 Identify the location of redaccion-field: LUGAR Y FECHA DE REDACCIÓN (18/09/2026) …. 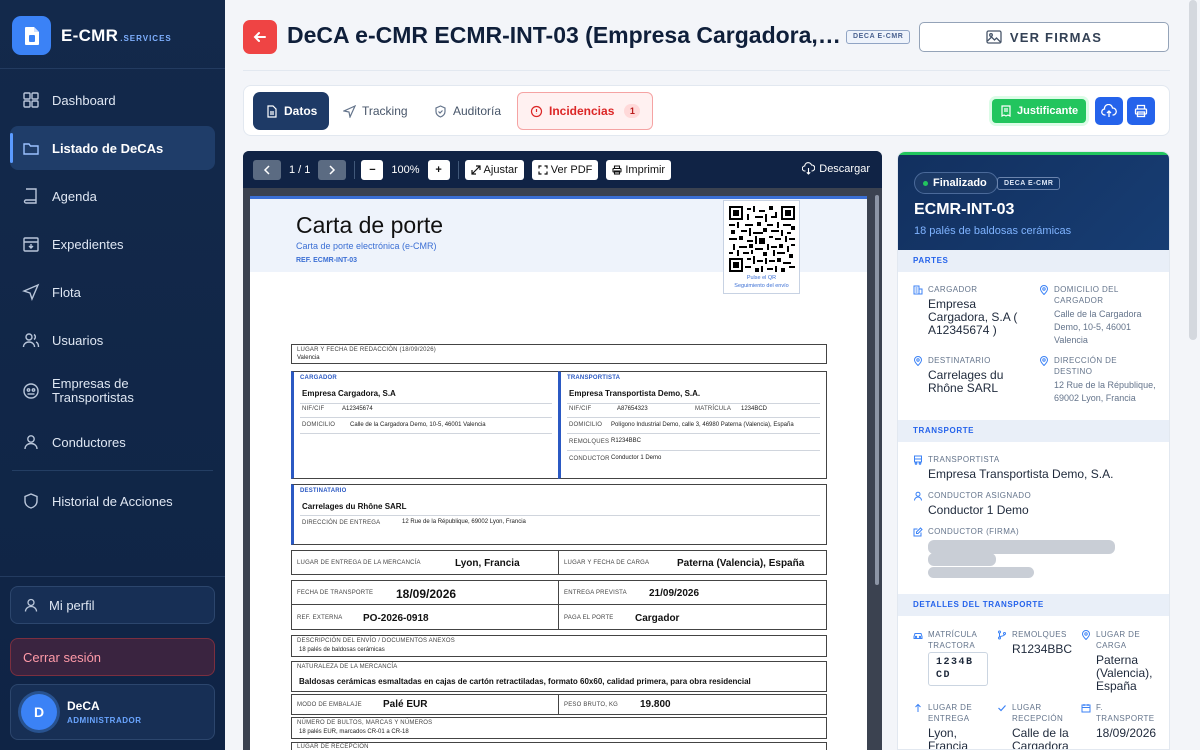
(559, 354).